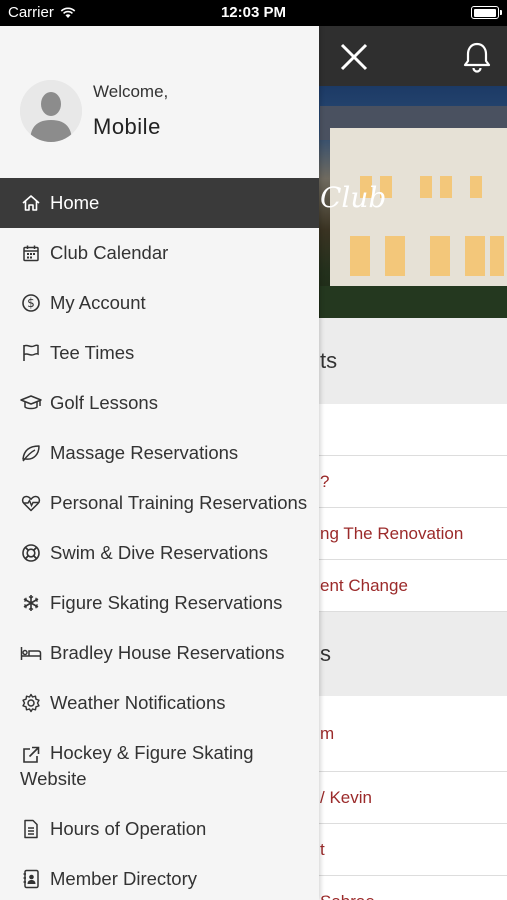 This screenshot has width=507, height=900. I want to click on menu-item-label: My Account, so click(98, 302).